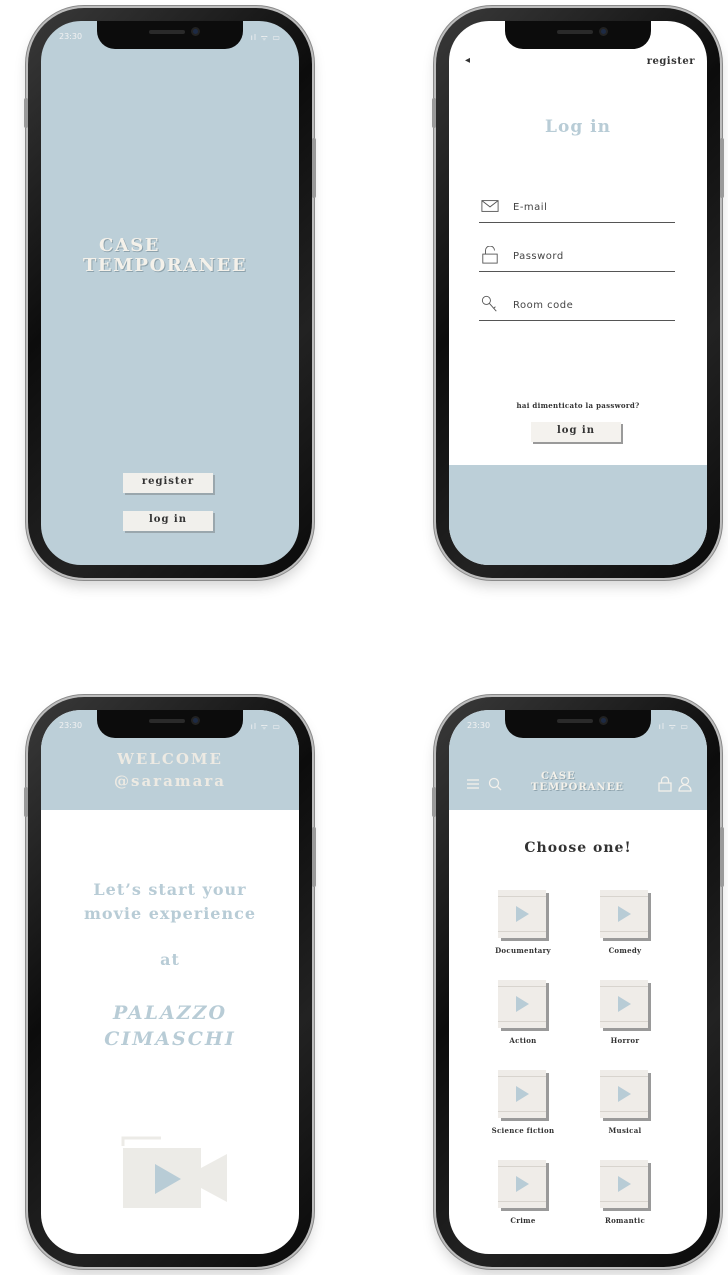  I want to click on password-field: Password, so click(577, 257).